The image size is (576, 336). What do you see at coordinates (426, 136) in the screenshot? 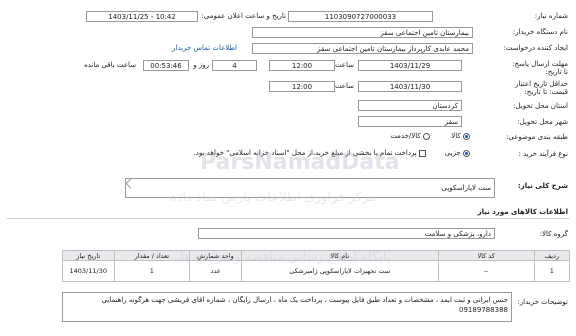
I see `radio-icon` at bounding box center [426, 136].